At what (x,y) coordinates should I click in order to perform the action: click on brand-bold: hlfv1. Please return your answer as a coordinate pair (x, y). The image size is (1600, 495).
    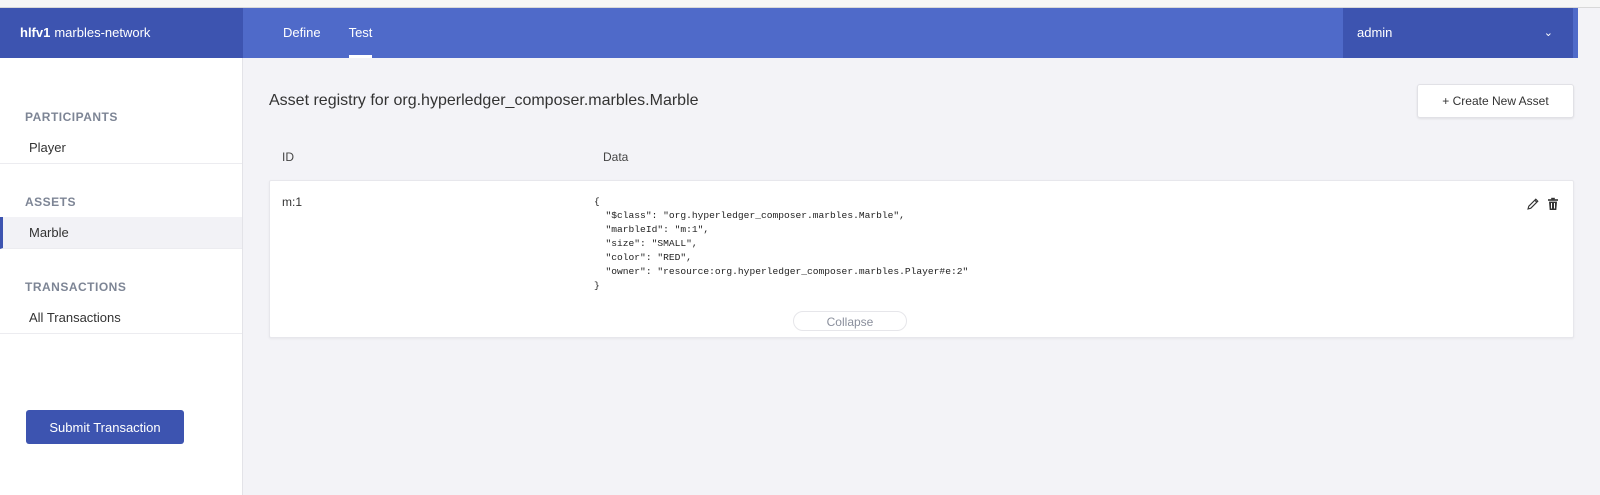
    Looking at the image, I should click on (35, 32).